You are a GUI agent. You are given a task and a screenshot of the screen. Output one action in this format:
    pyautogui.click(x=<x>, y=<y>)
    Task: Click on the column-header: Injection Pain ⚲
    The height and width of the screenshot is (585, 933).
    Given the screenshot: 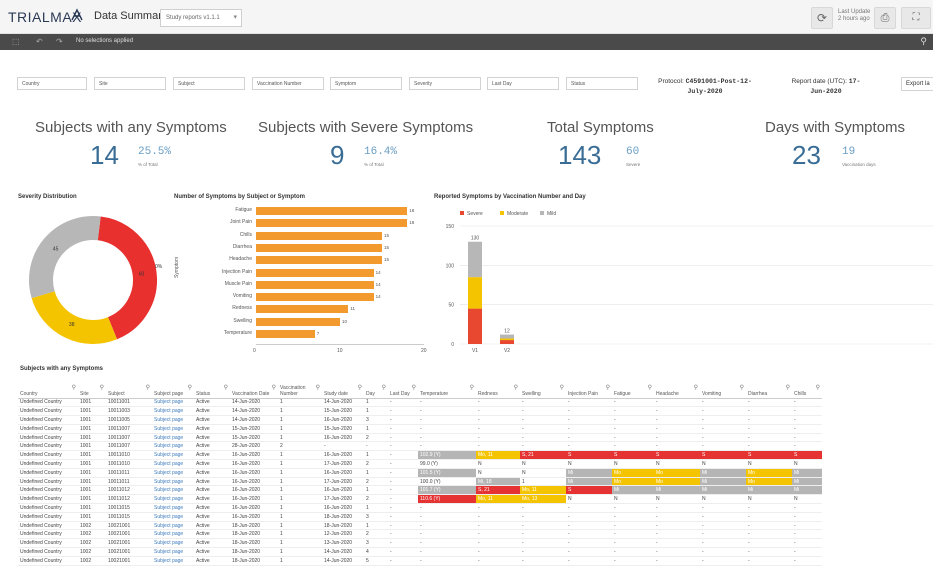 What is the action you would take?
    pyautogui.click(x=589, y=388)
    